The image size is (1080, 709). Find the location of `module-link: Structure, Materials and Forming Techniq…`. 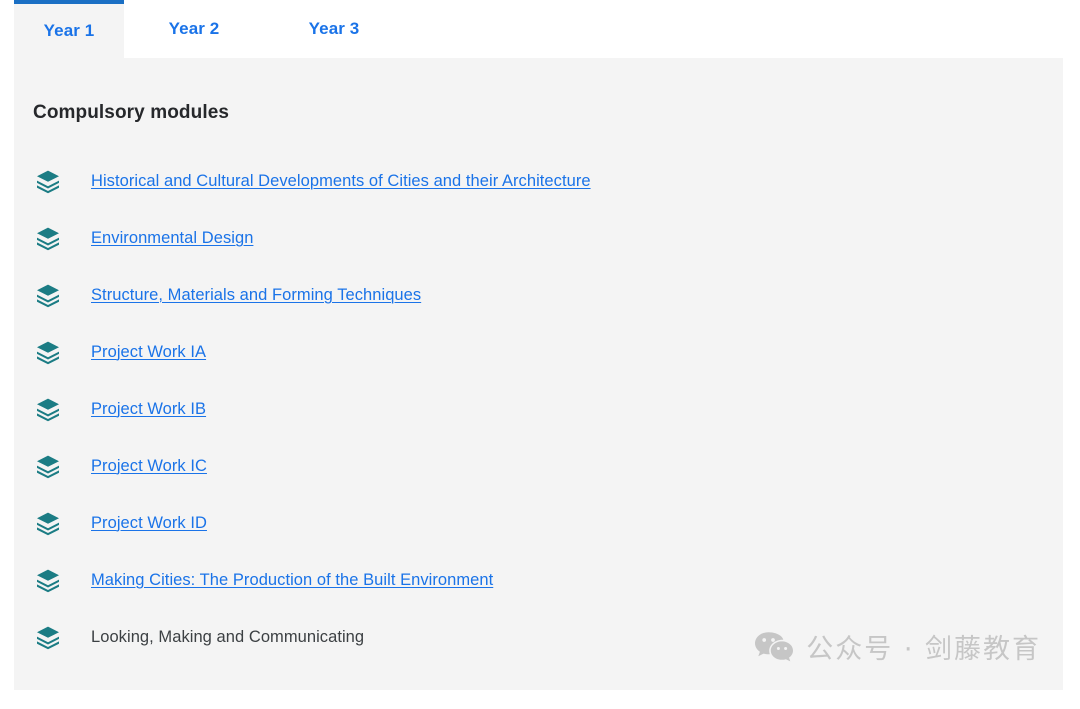

module-link: Structure, Materials and Forming Techniq… is located at coordinates (256, 295).